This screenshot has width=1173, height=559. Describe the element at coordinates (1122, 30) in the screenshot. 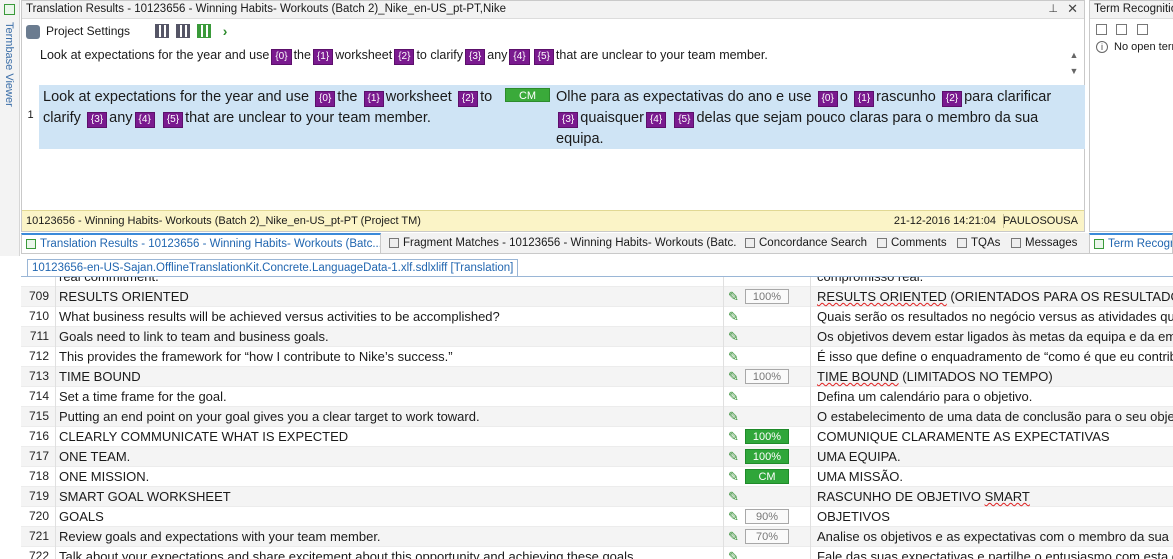

I see `add-term-icon` at that location.